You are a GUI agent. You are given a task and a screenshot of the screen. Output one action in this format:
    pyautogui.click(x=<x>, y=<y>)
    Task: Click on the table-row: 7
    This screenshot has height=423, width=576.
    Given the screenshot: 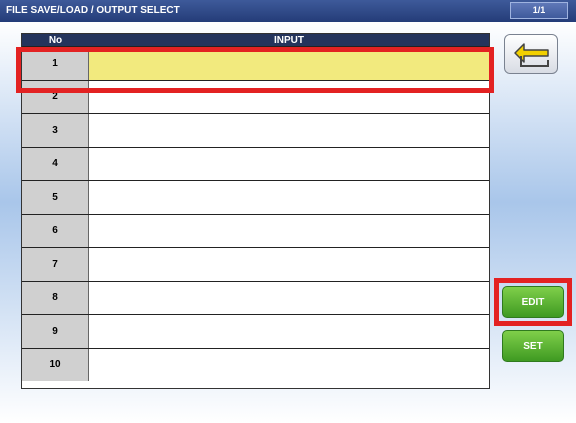 What is the action you would take?
    pyautogui.click(x=255, y=264)
    